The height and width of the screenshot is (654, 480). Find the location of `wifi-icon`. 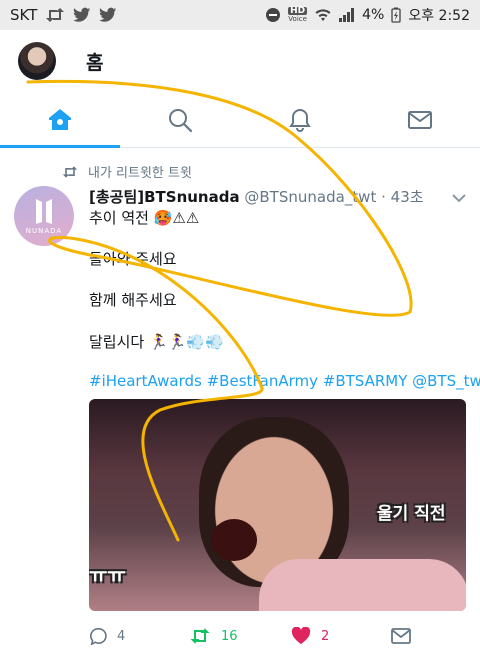

wifi-icon is located at coordinates (323, 15).